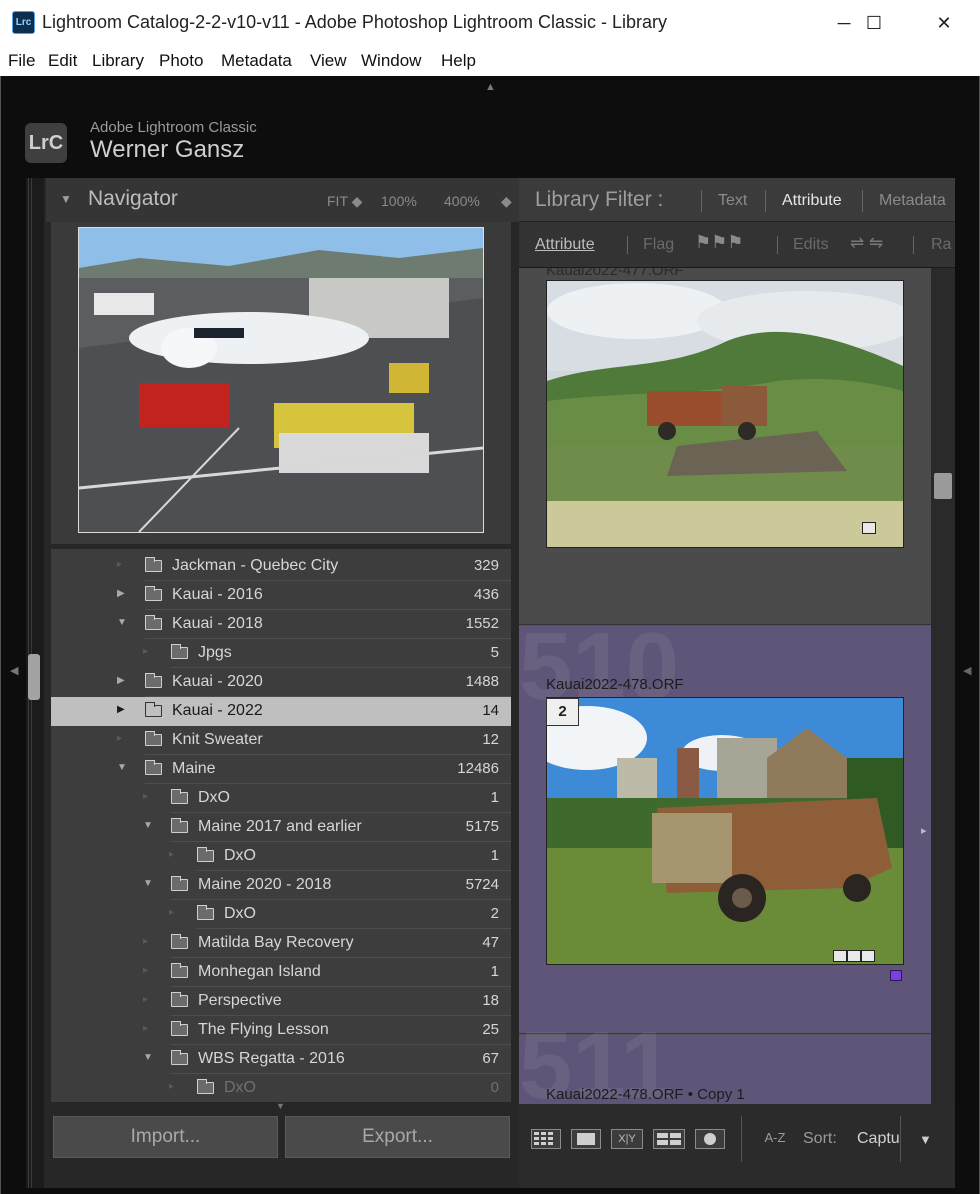  Describe the element at coordinates (840, 956) in the screenshot. I see `metadata-badge-icon` at that location.